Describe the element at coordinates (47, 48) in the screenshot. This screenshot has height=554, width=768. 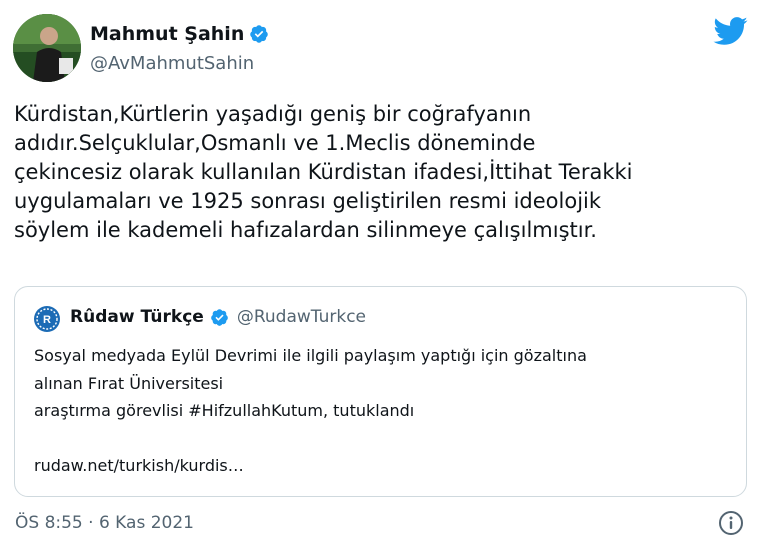
I see `author-avatar` at that location.